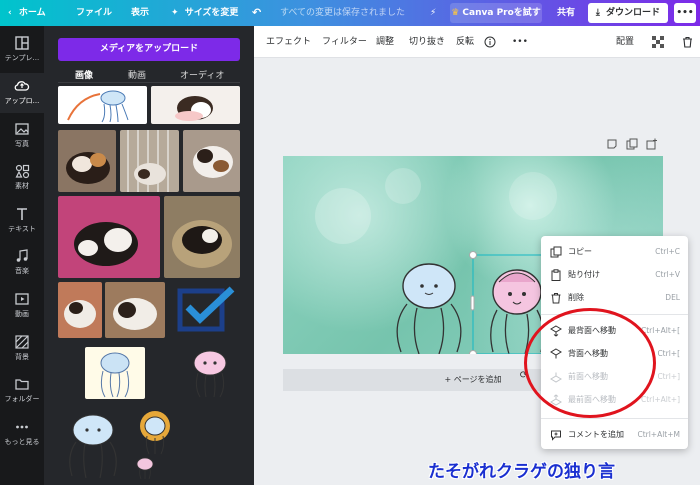 The width and height of the screenshot is (700, 485). I want to click on upload-thumbnail-small-jellyfish, so click(145, 468).